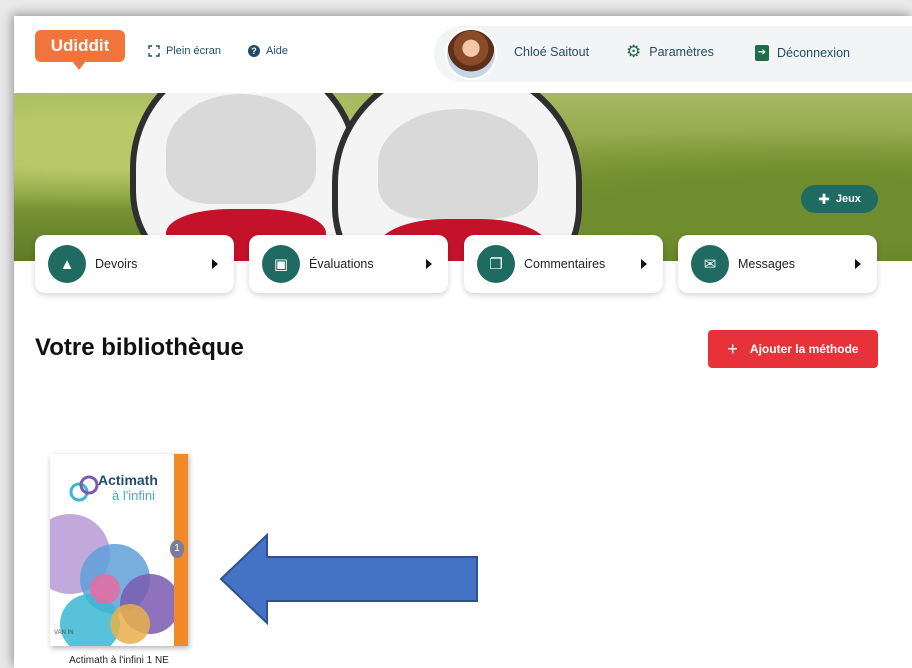 This screenshot has width=912, height=668. I want to click on logout-icon: ➔, so click(762, 53).